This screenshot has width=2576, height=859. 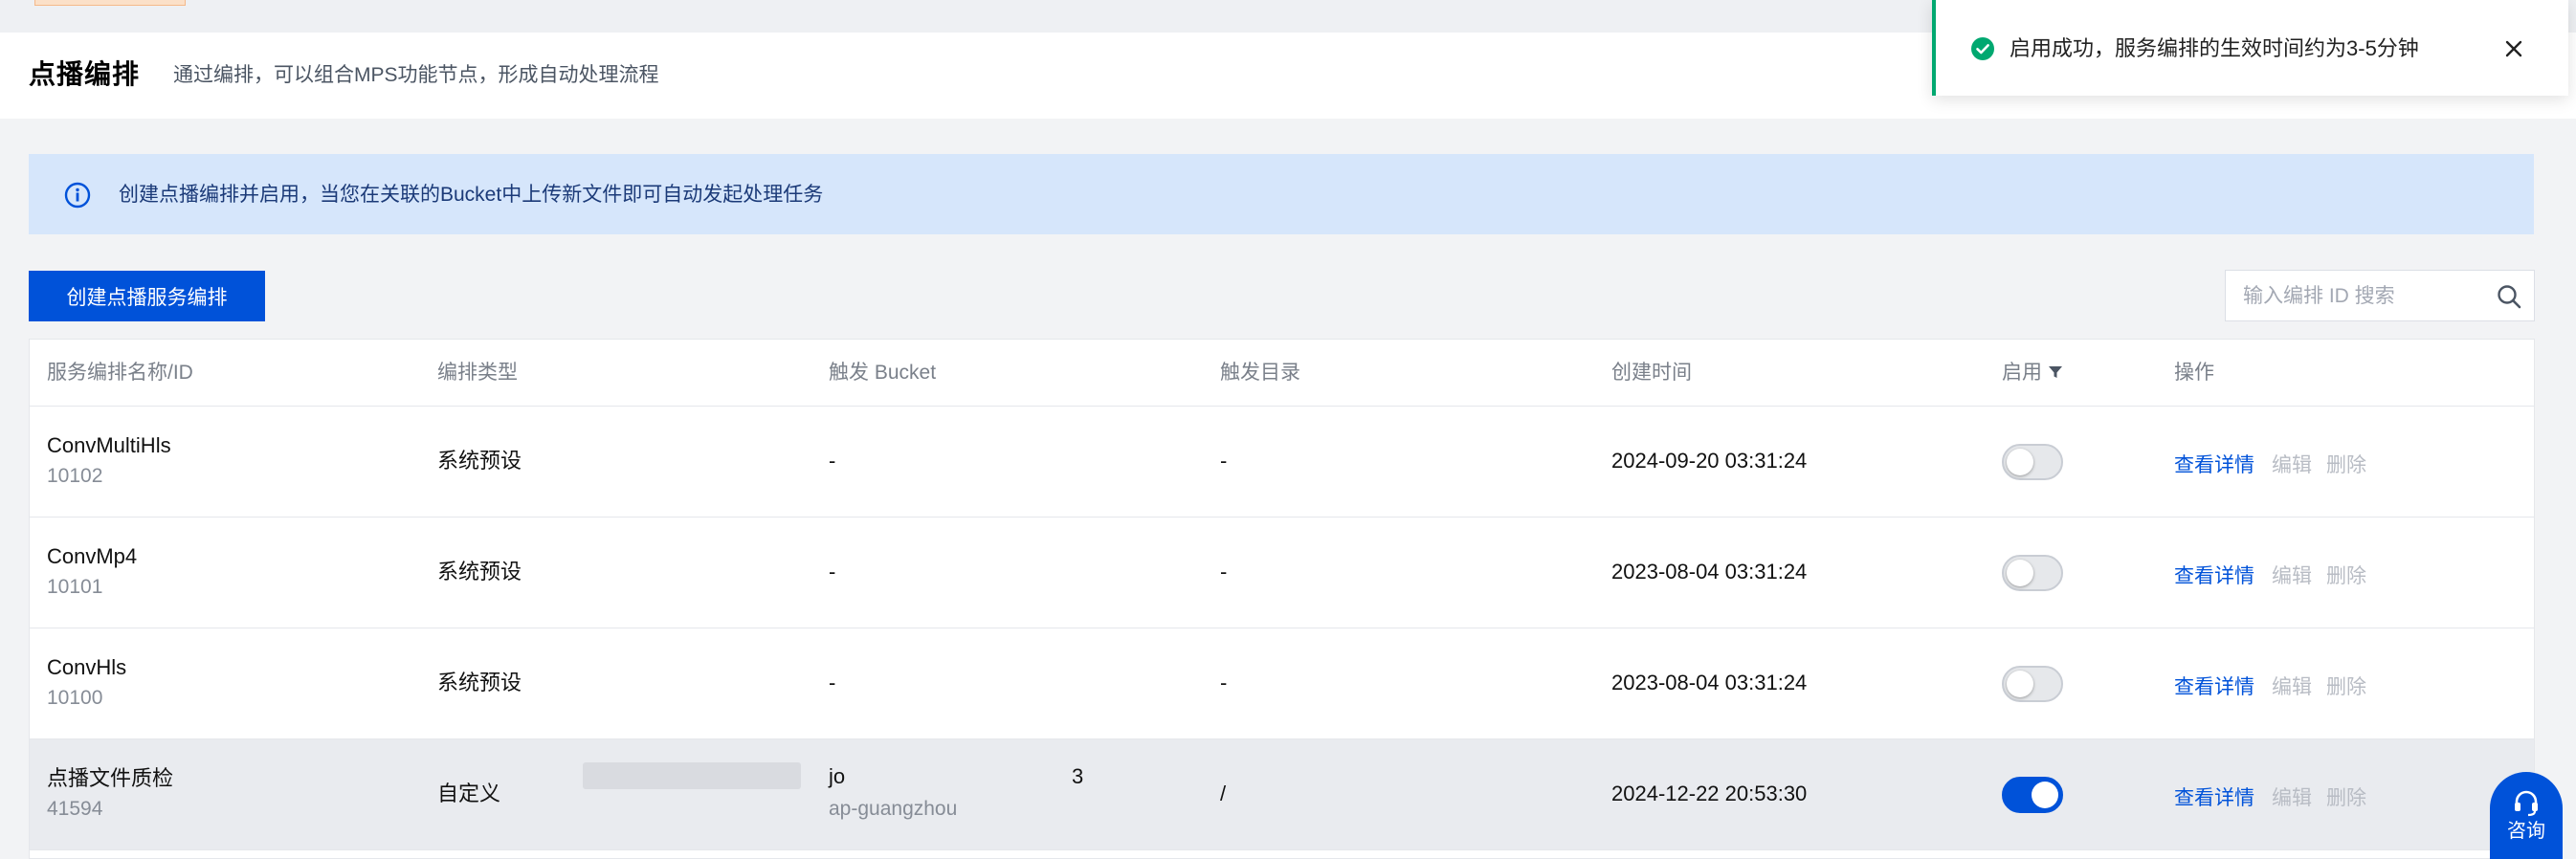 What do you see at coordinates (120, 373) in the screenshot?
I see `column-header-name: 服务编排名称/ID` at bounding box center [120, 373].